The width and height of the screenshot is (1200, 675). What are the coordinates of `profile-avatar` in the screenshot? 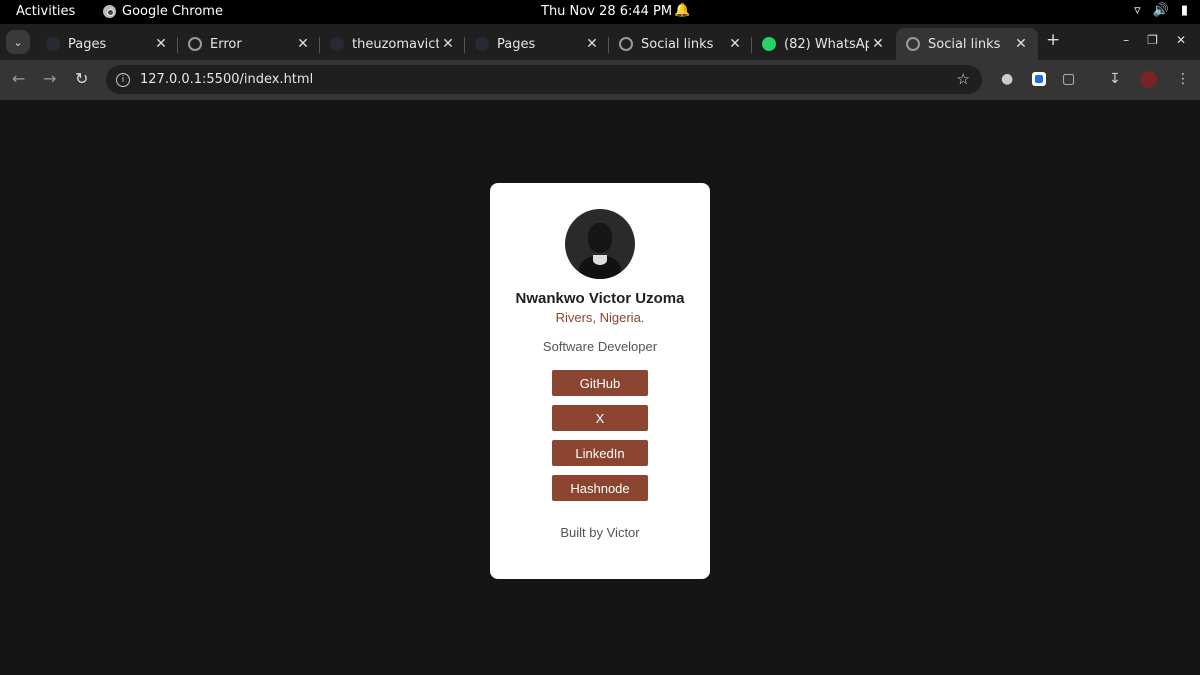 It's located at (1148, 79).